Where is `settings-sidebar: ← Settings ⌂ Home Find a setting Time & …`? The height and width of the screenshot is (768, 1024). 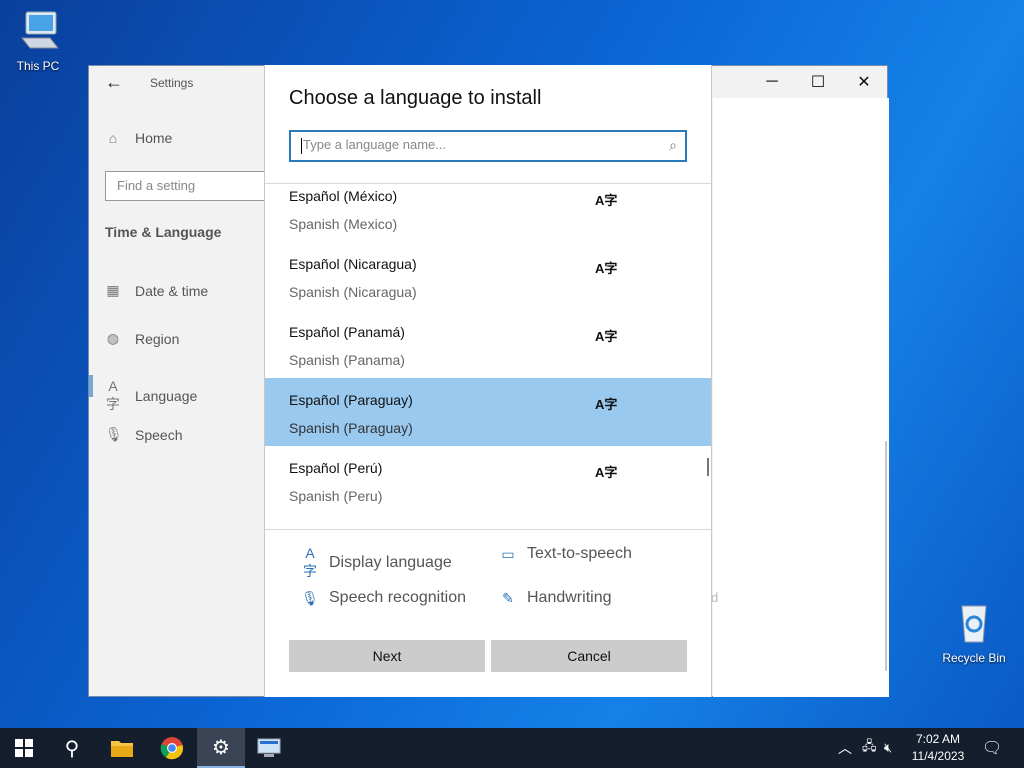 settings-sidebar: ← Settings ⌂ Home Find a setting Time & … is located at coordinates (182, 381).